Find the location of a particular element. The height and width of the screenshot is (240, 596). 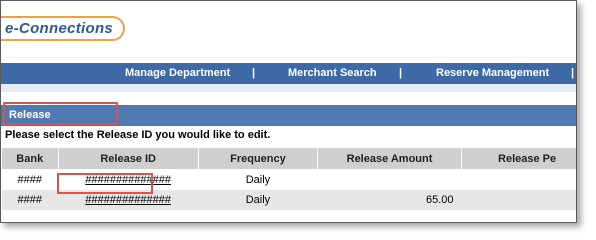

app-logo: e-Connections is located at coordinates (63, 29).